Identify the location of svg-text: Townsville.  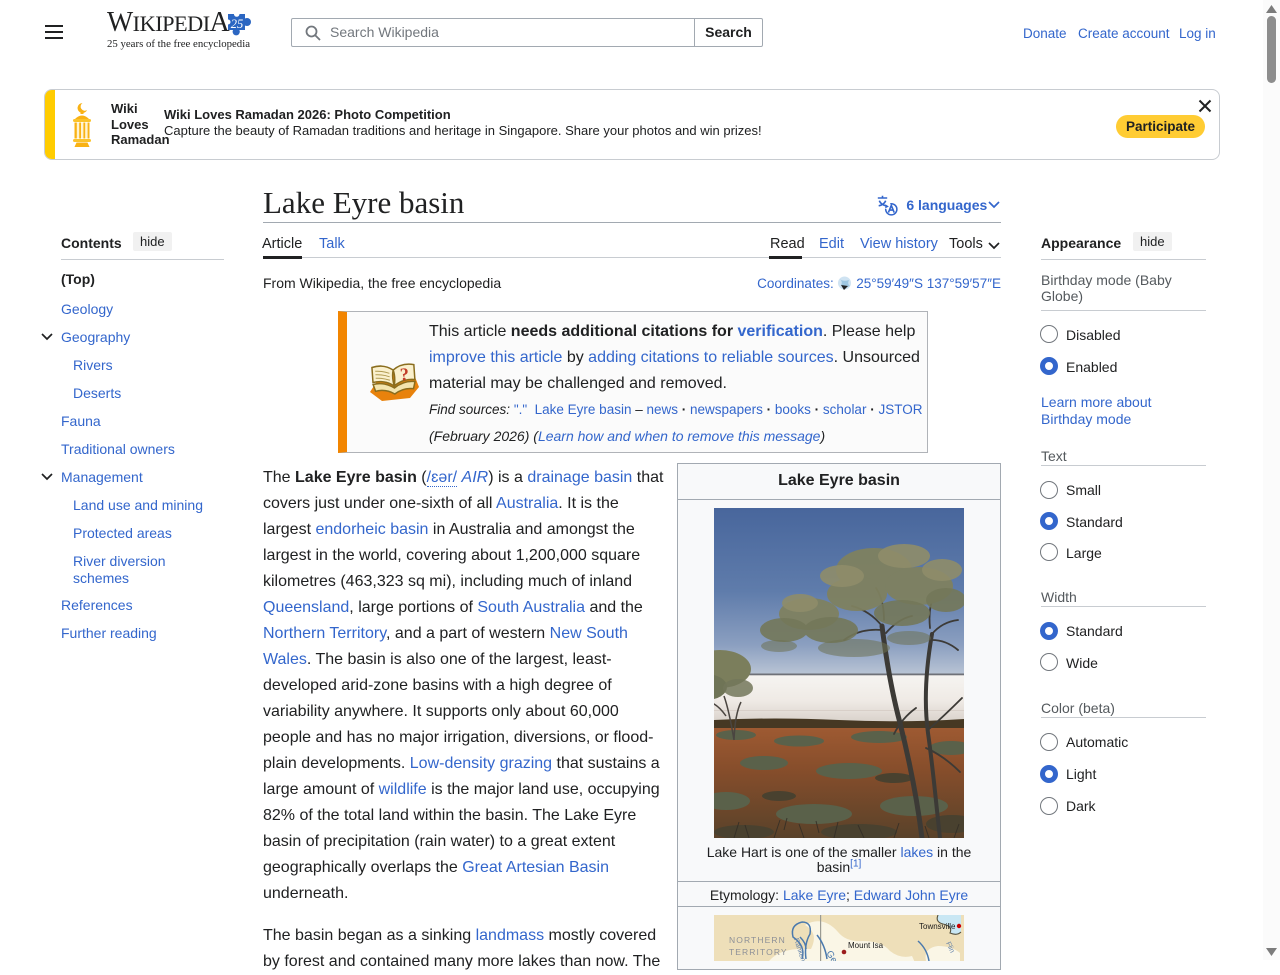
(937, 926).